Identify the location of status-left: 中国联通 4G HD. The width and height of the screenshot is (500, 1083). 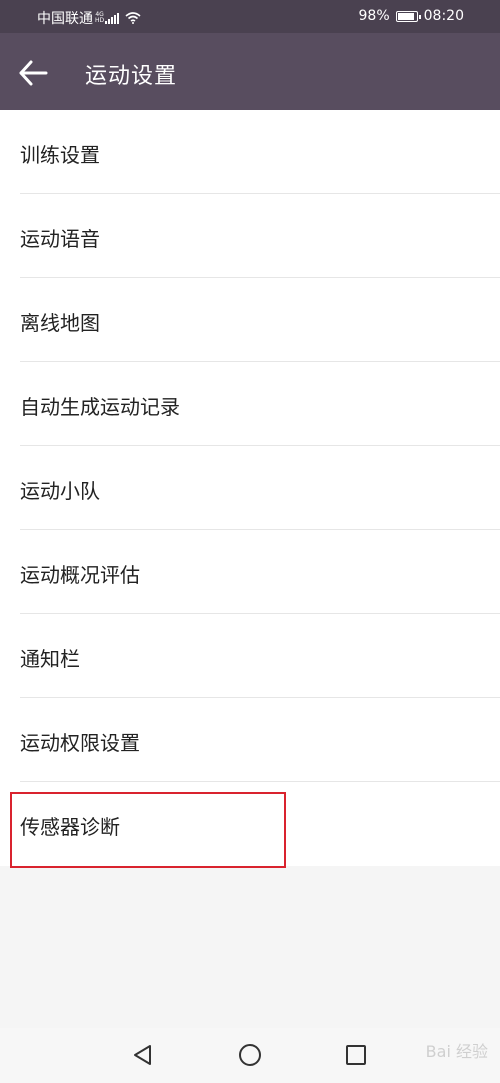
(89, 18).